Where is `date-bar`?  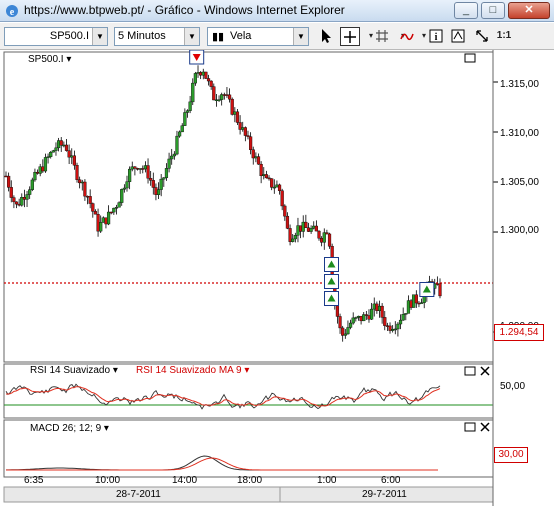 date-bar is located at coordinates (248, 494).